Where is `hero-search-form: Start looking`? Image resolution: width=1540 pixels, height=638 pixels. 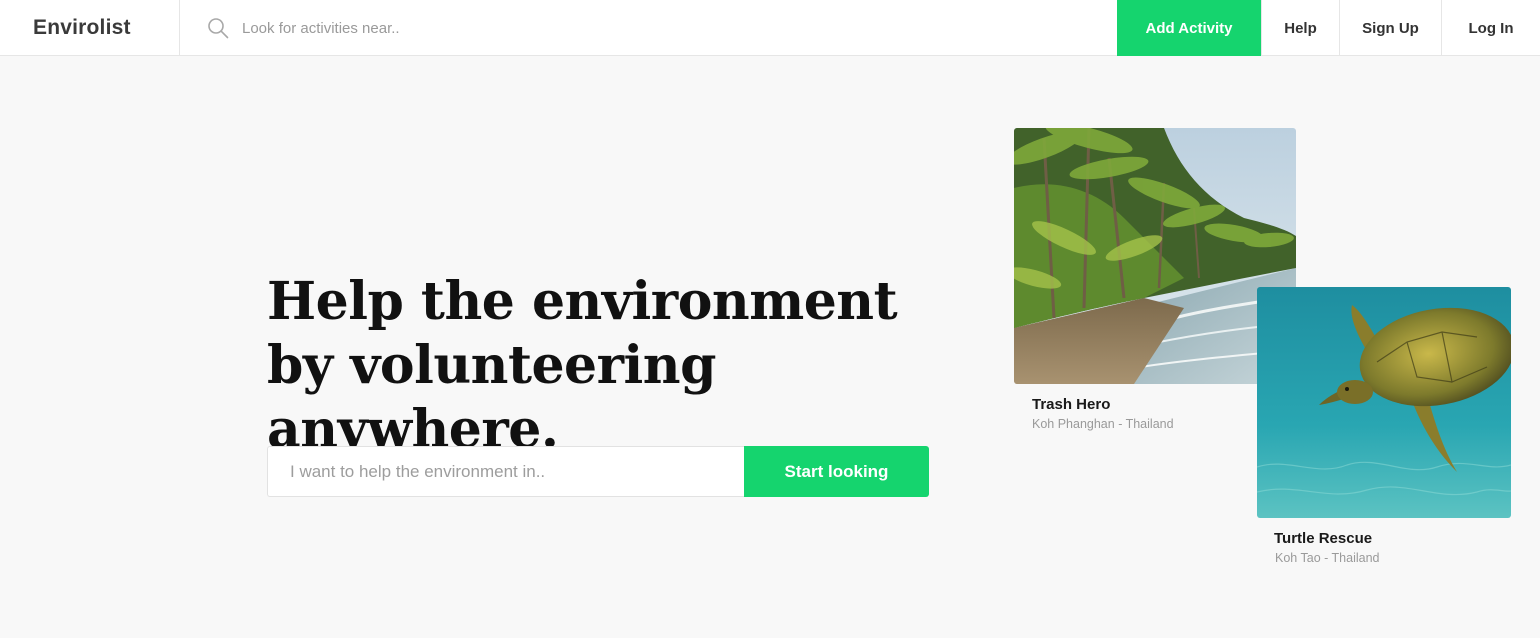 hero-search-form: Start looking is located at coordinates (598, 471).